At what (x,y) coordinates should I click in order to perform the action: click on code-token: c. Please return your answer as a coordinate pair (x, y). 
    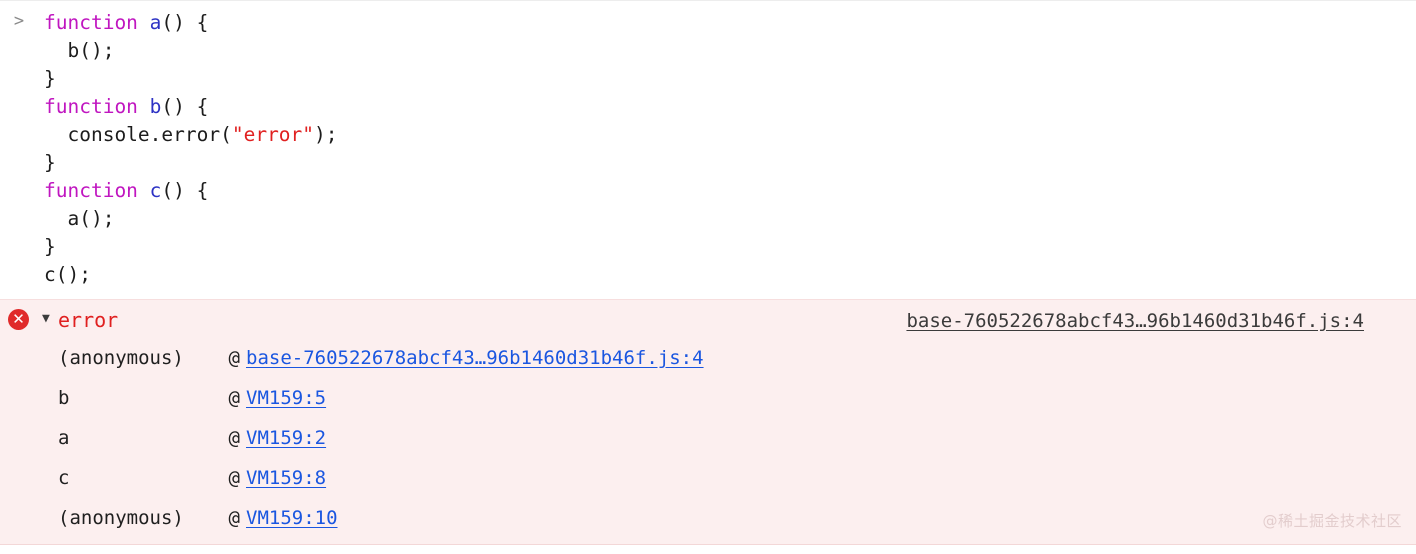
    Looking at the image, I should click on (155, 190).